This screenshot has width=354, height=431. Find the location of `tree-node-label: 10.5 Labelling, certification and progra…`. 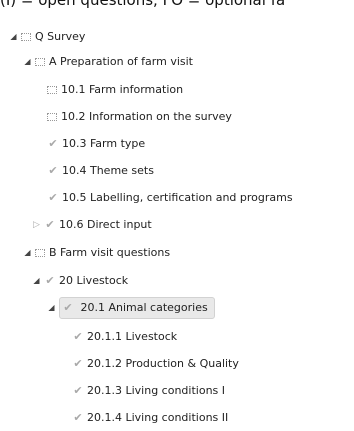

tree-node-label: 10.5 Labelling, certification and progra… is located at coordinates (177, 197).